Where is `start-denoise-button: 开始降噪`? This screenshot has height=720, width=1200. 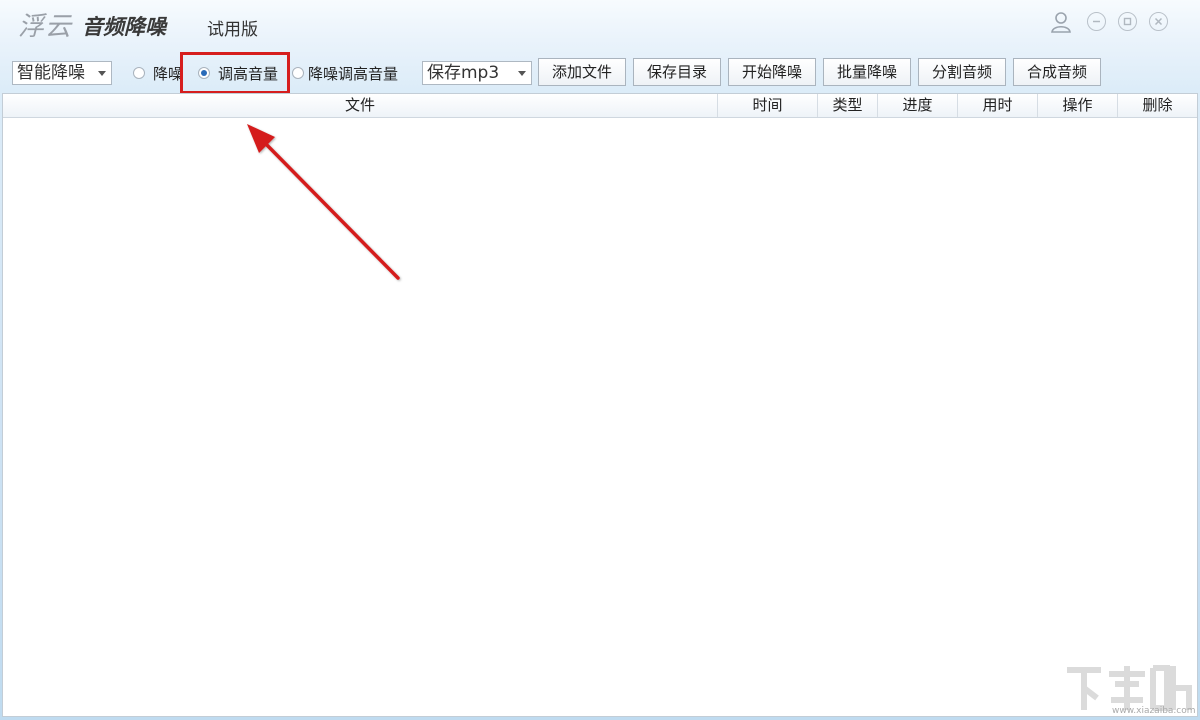 start-denoise-button: 开始降噪 is located at coordinates (772, 72).